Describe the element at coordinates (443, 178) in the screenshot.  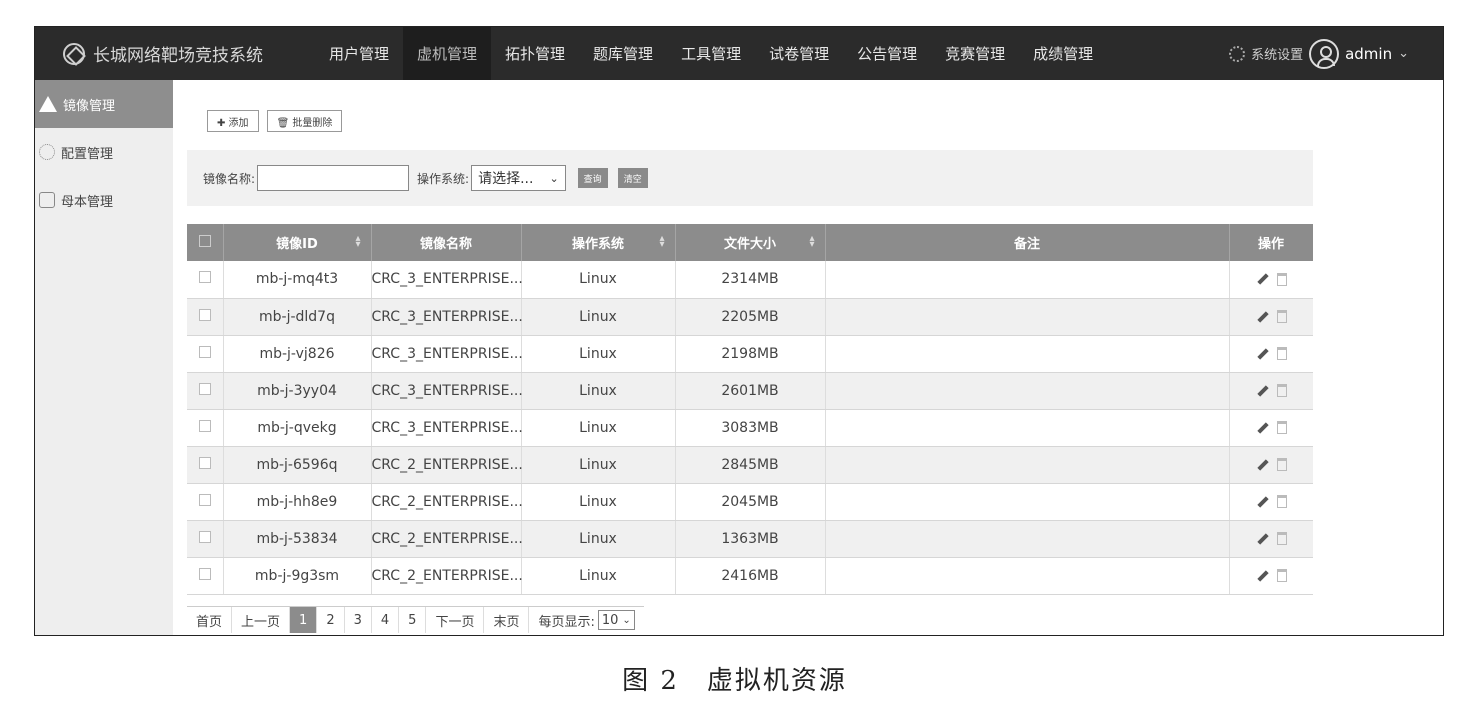
I see `os-filter-label: 操作系统:` at that location.